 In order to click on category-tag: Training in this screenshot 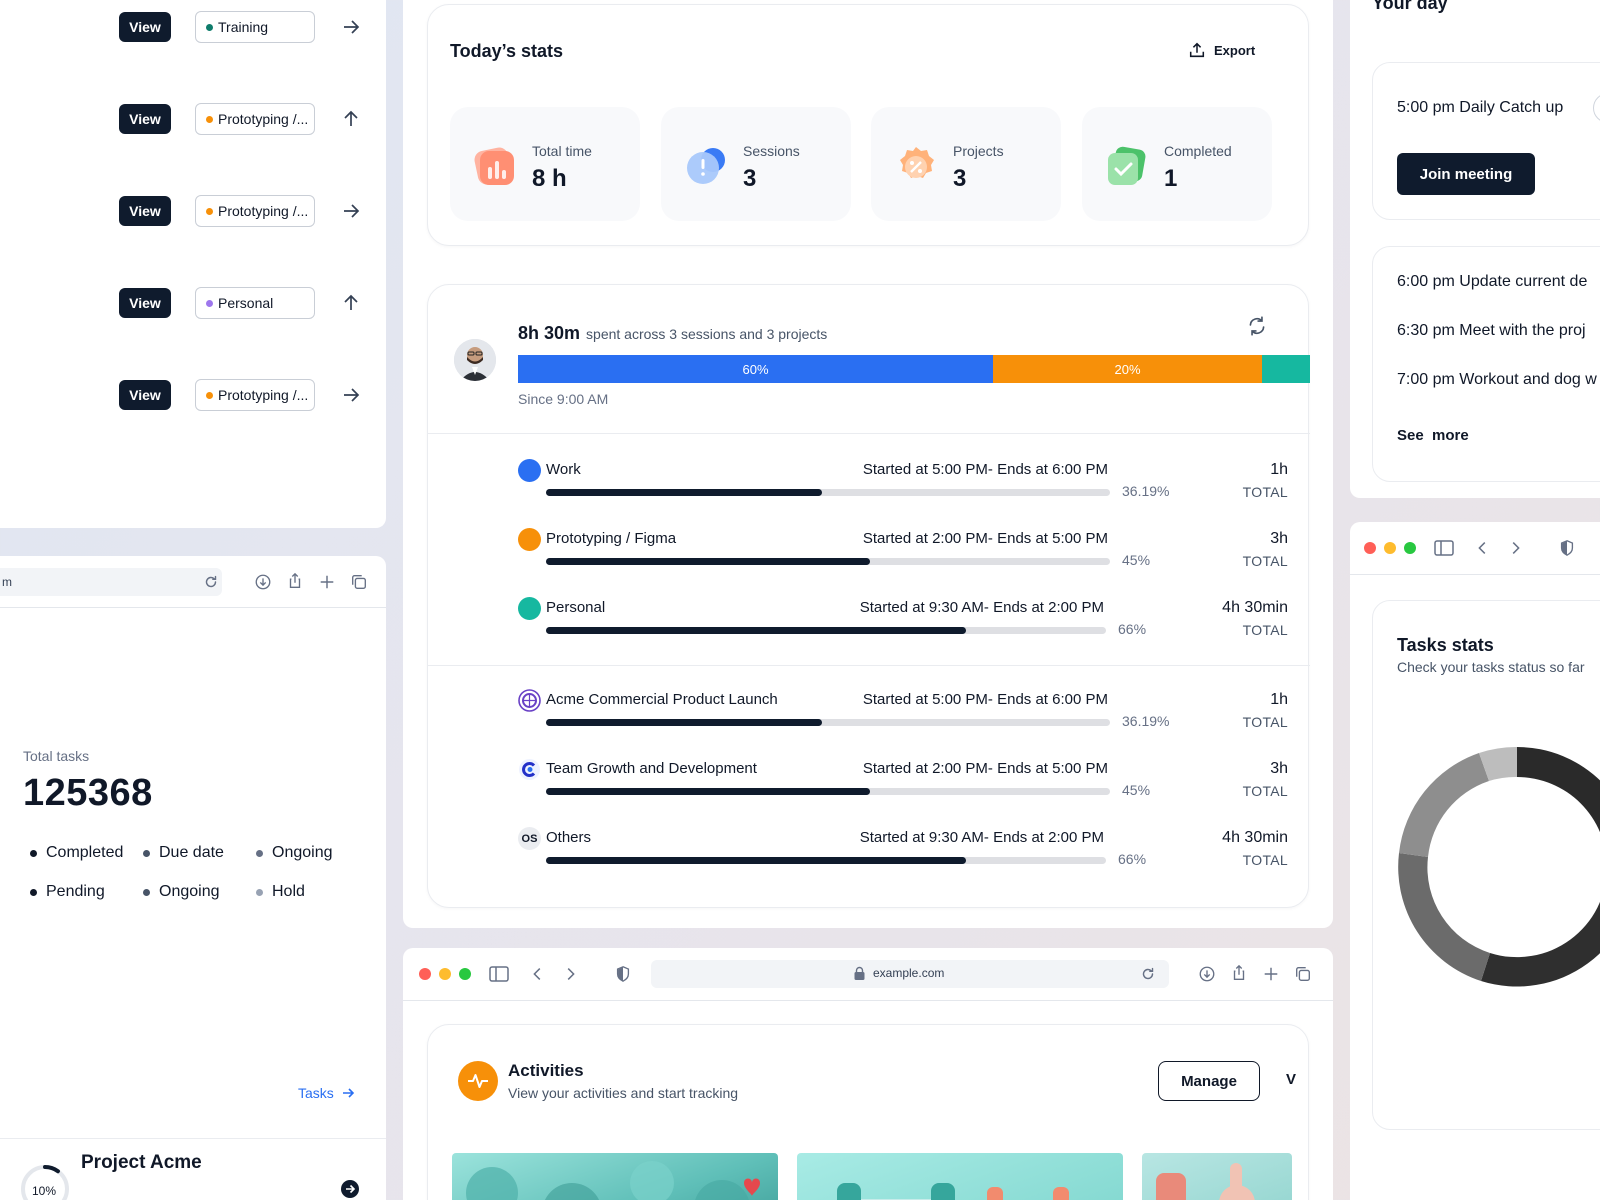, I will do `click(255, 27)`.